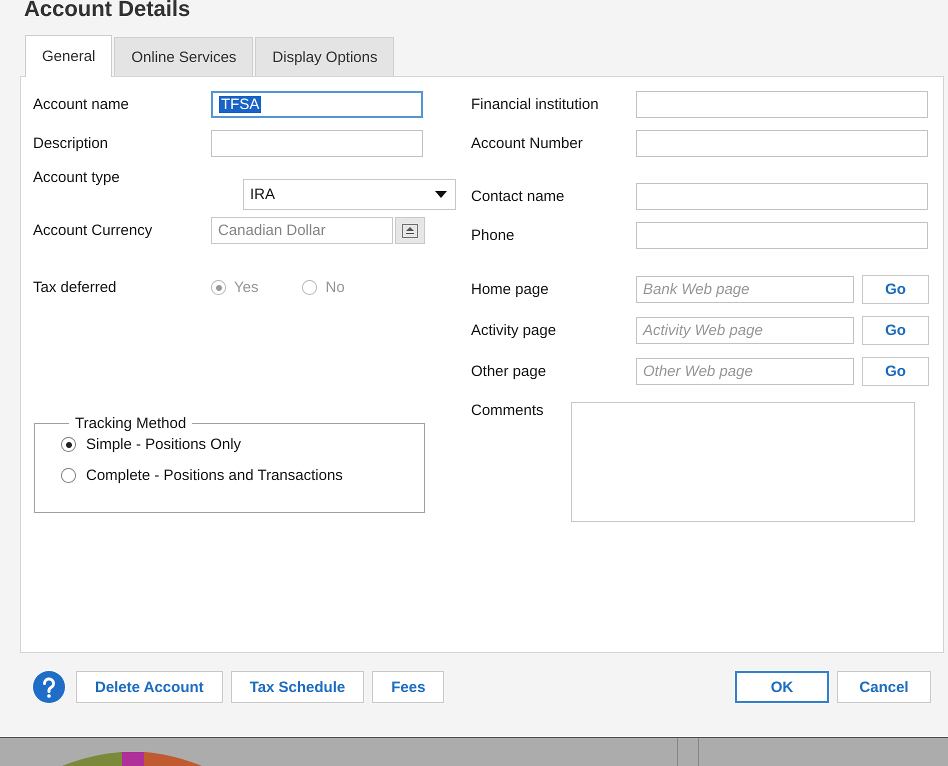 The width and height of the screenshot is (948, 766). What do you see at coordinates (745, 330) in the screenshot?
I see `url-field: Activity Web page` at bounding box center [745, 330].